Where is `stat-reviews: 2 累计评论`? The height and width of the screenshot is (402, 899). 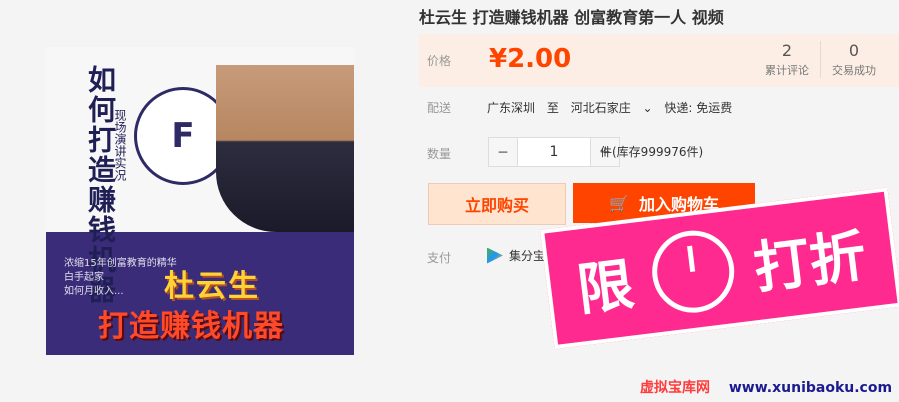 stat-reviews: 2 累计评论 is located at coordinates (787, 59).